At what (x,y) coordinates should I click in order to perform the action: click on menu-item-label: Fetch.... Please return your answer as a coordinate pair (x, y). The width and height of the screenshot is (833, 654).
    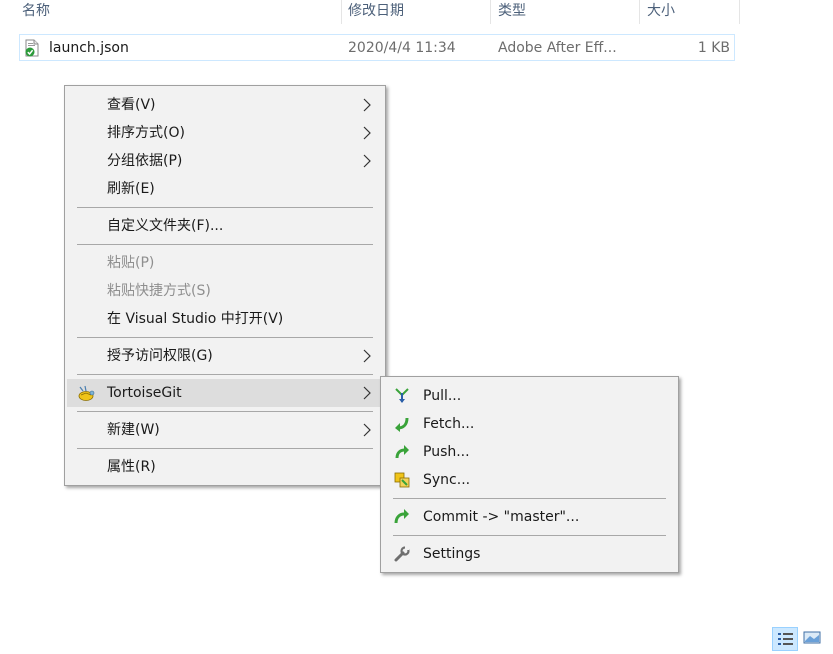
    Looking at the image, I should click on (449, 424).